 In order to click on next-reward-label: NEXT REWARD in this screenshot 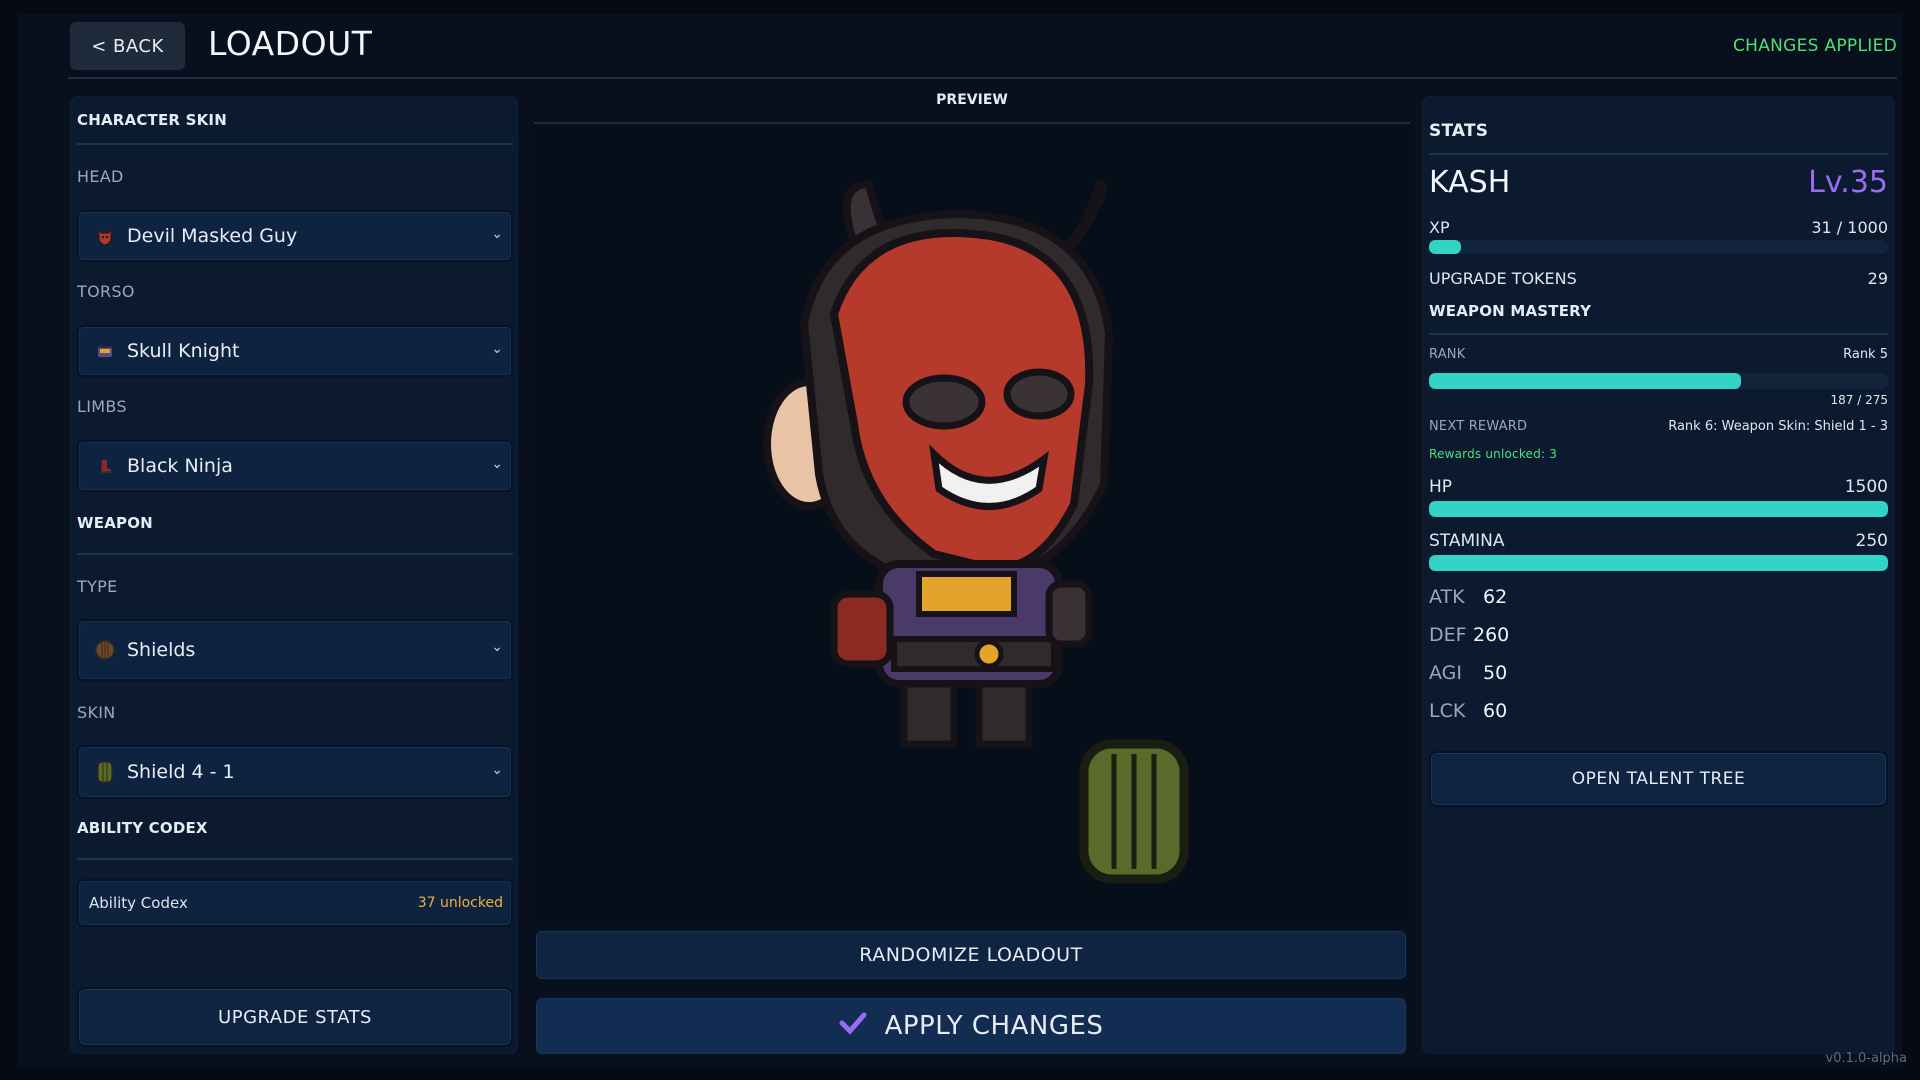, I will do `click(1478, 426)`.